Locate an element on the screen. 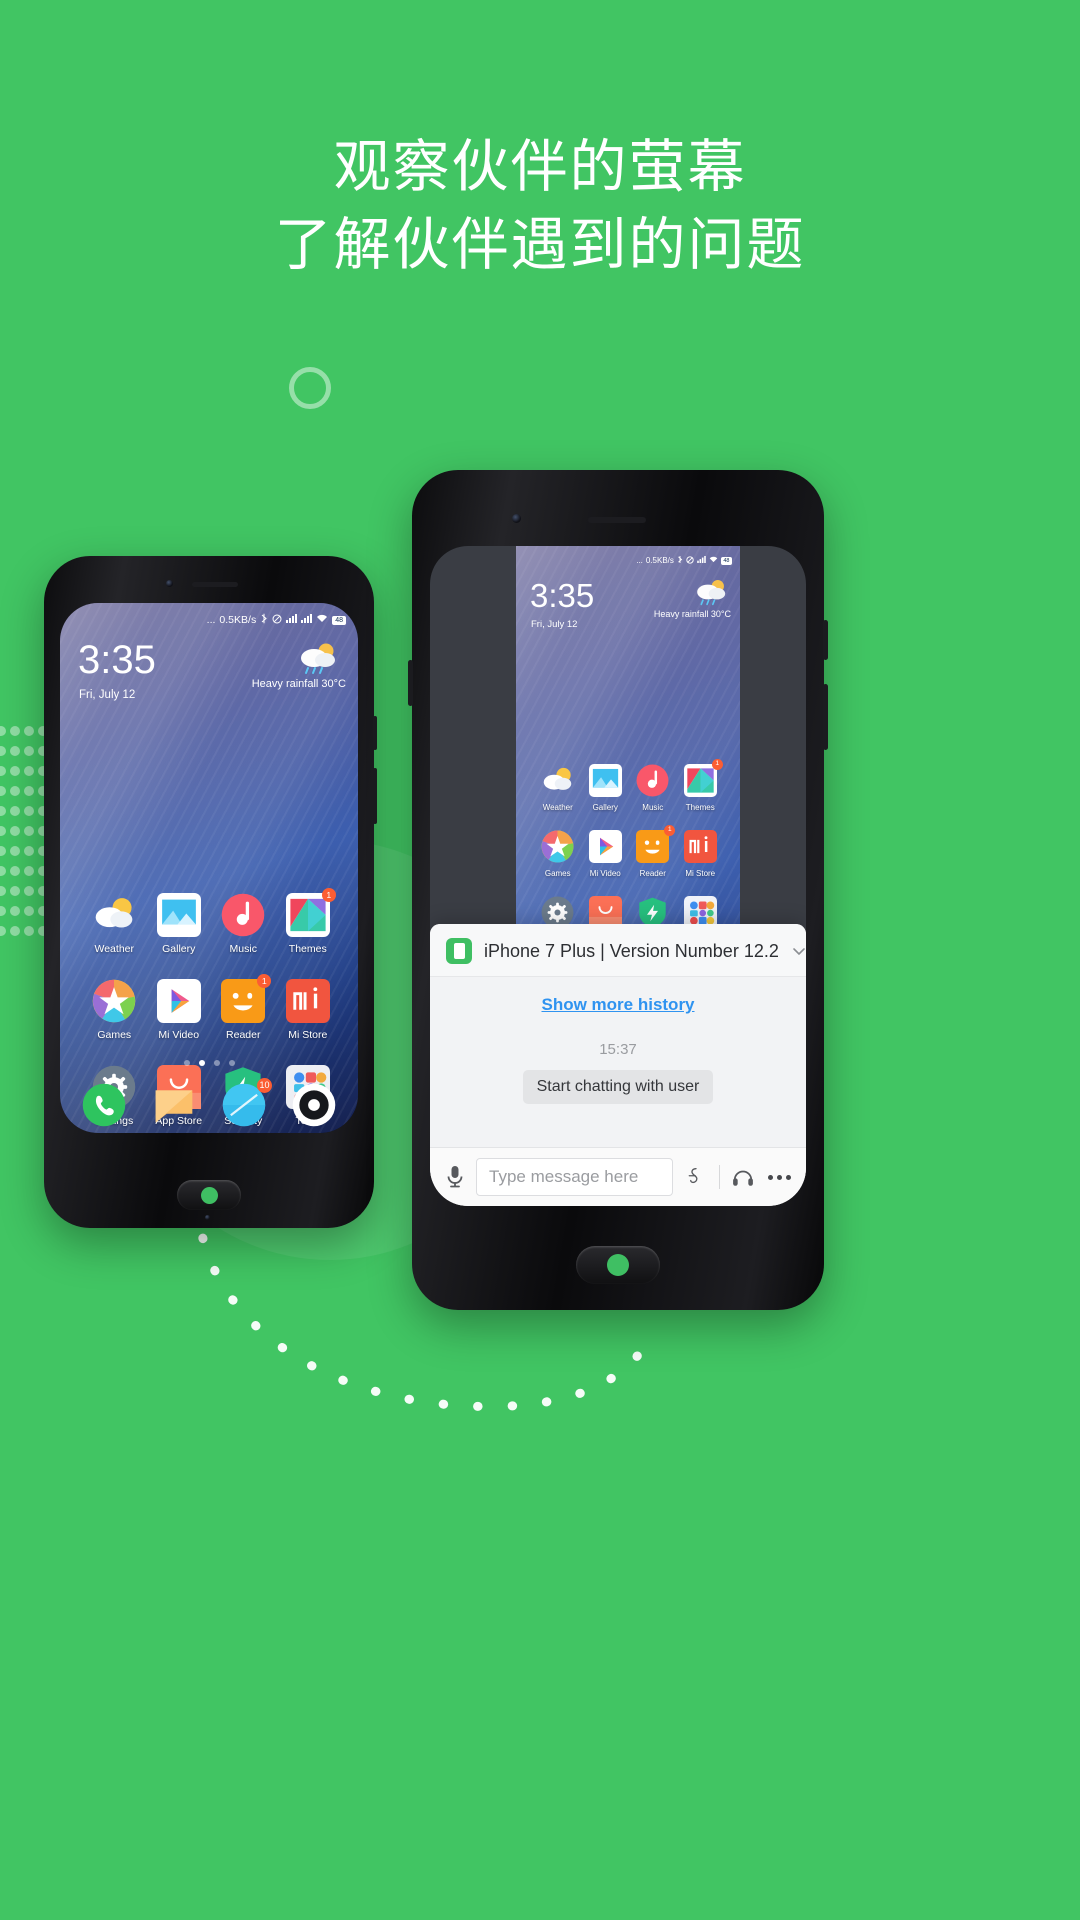 The height and width of the screenshot is (1920, 1080). chat-header: iPhone 7 Plus | Version Number 12.2 is located at coordinates (618, 950).